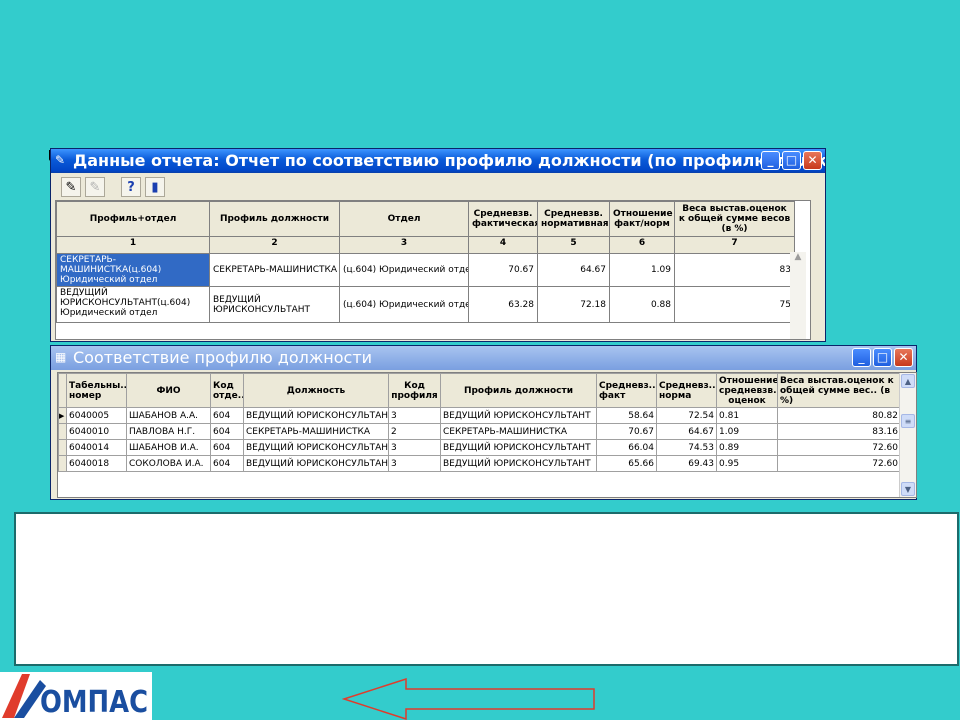 The width and height of the screenshot is (960, 720). What do you see at coordinates (96, 390) in the screenshot?
I see `col-header: Табельны.. номер` at bounding box center [96, 390].